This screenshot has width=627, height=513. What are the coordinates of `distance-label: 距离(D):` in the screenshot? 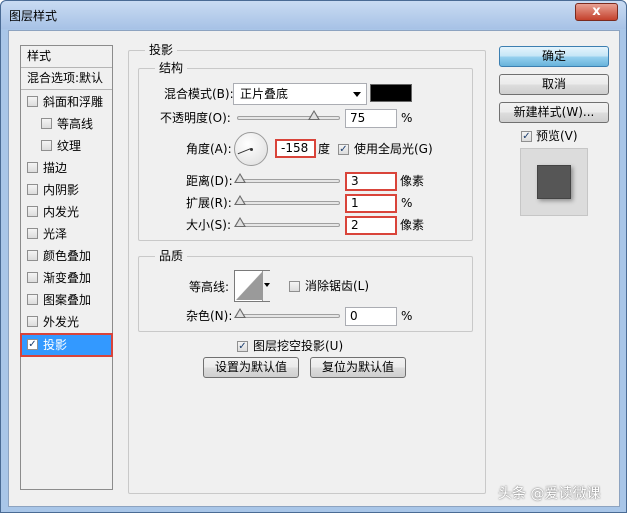 It's located at (209, 181).